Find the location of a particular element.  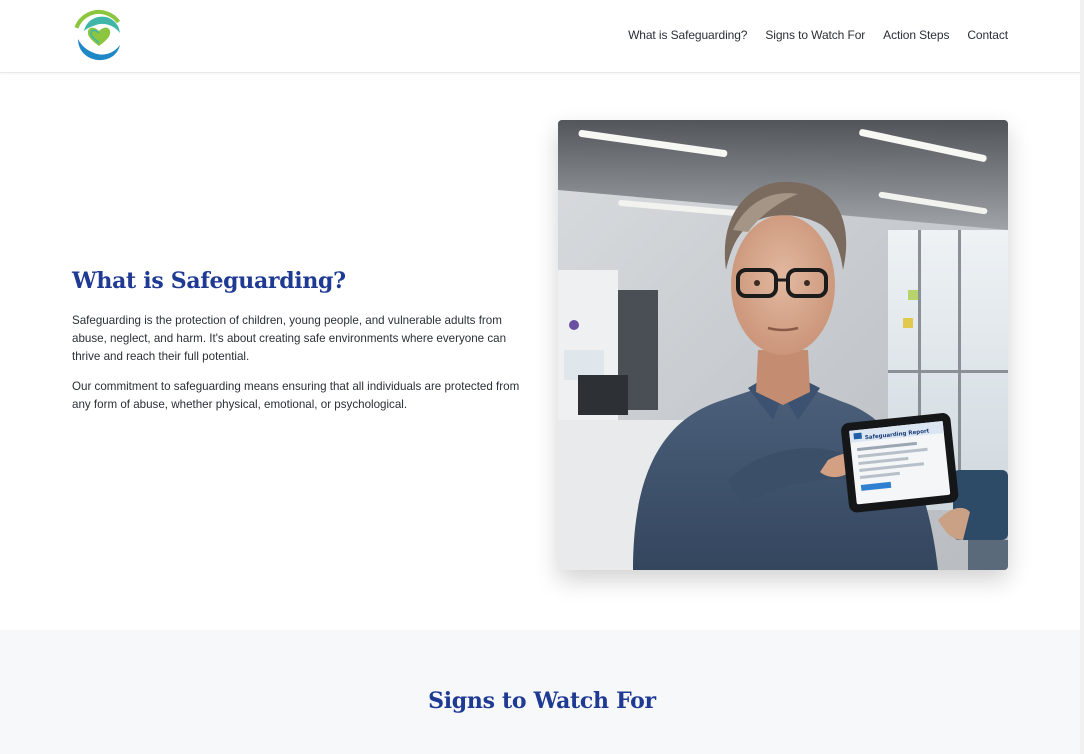

hands-heart-logo-icon is located at coordinates (99, 36).